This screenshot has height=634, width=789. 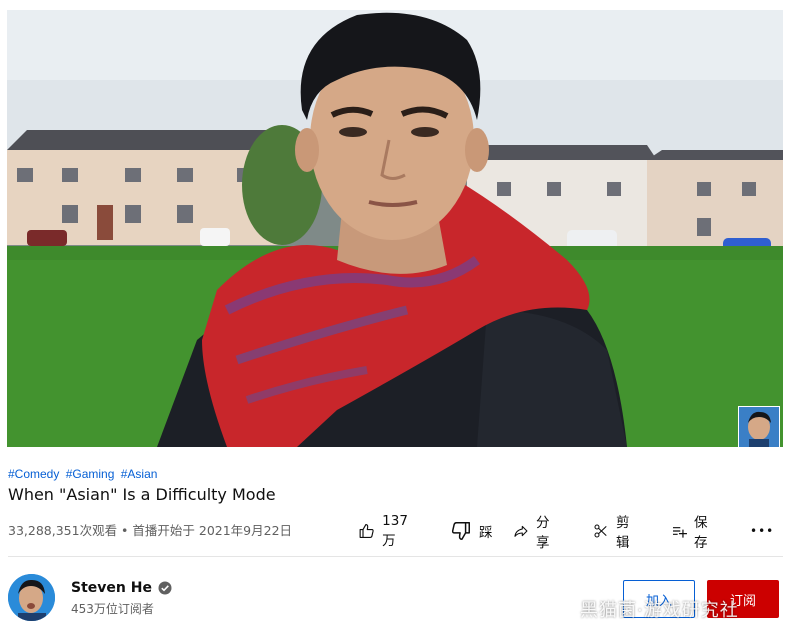 What do you see at coordinates (679, 532) in the screenshot?
I see `playlist-add-icon` at bounding box center [679, 532].